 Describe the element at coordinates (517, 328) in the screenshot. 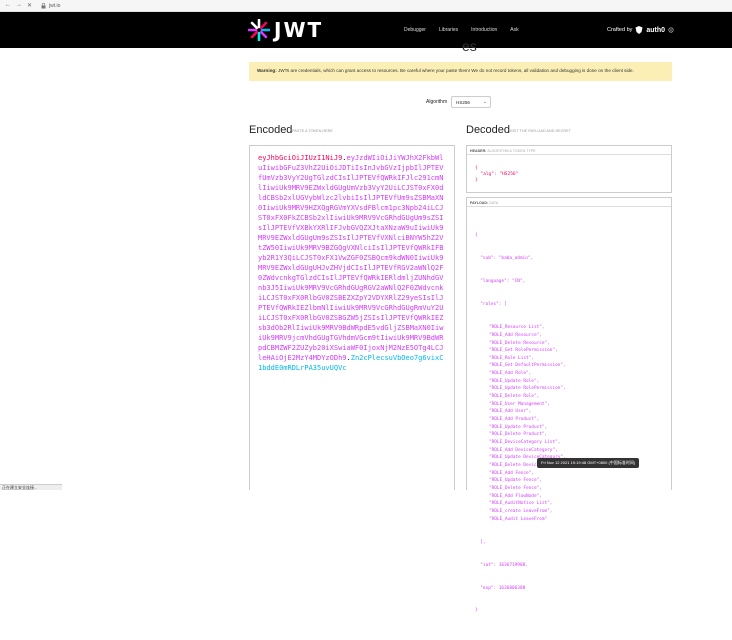

I see `role-item: "ROLE_Resource List",` at that location.